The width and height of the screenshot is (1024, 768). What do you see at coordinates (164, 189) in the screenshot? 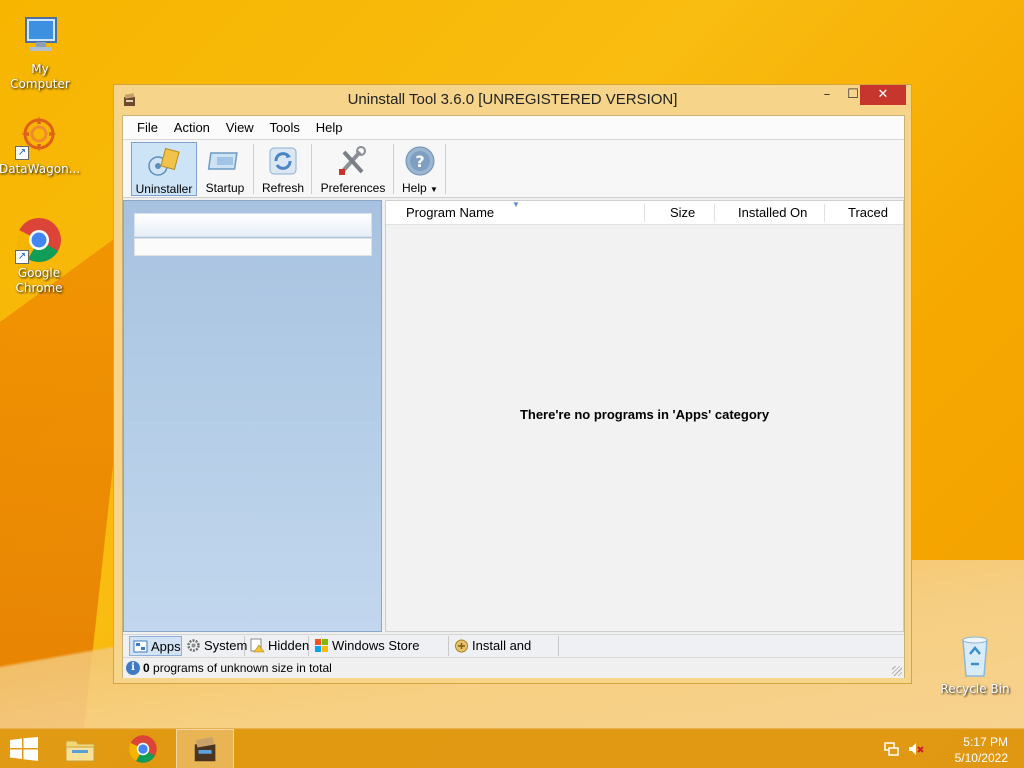
I see `uninstaller-label: Uninstaller` at bounding box center [164, 189].